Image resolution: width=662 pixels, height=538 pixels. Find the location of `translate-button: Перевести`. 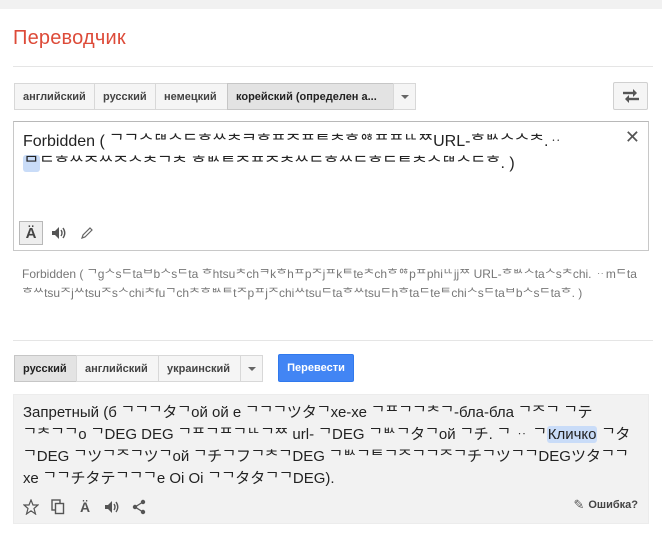

translate-button: Перевести is located at coordinates (316, 368).